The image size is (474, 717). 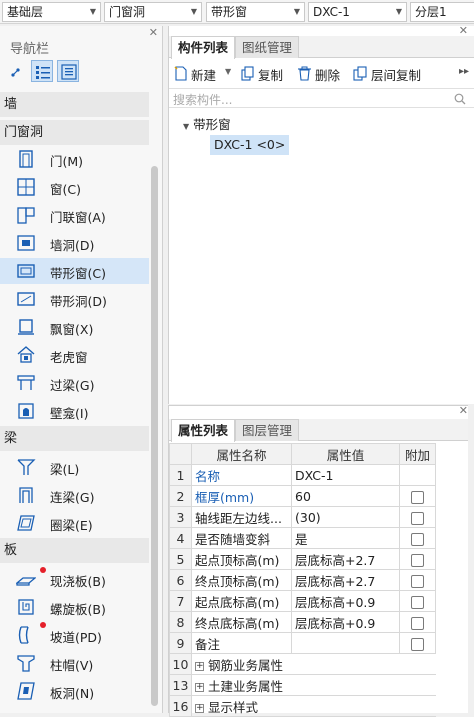 I want to click on collapse-triangle-icon: ▼, so click(x=186, y=126).